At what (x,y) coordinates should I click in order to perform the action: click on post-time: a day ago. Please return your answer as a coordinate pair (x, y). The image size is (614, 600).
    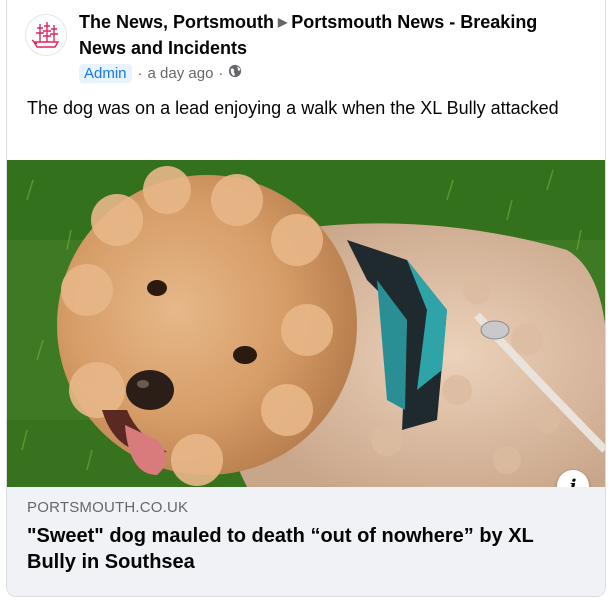
    Looking at the image, I should click on (181, 73).